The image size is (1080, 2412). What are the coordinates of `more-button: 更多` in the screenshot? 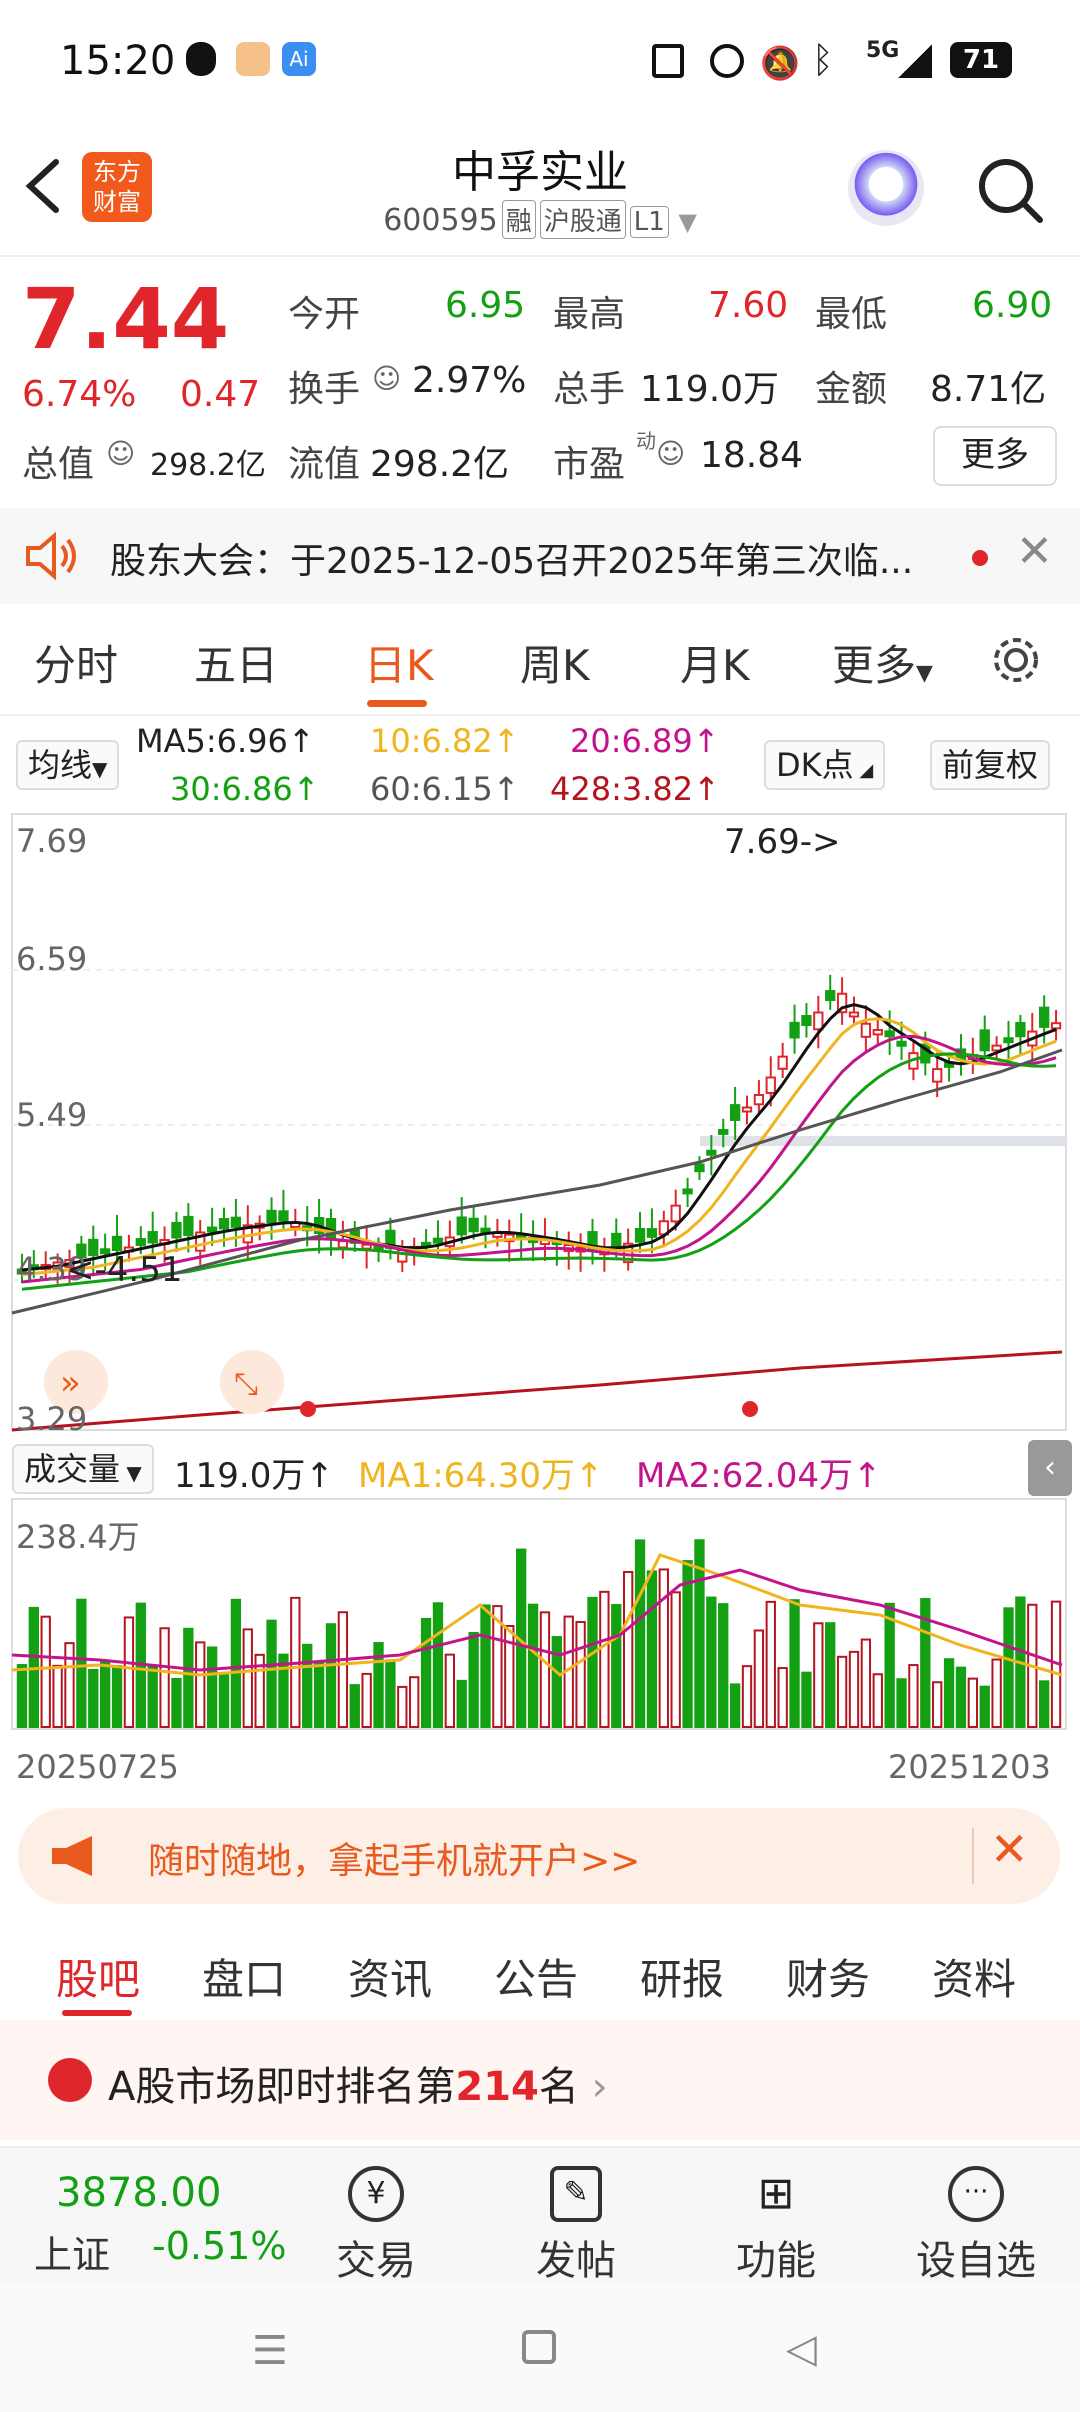 It's located at (995, 456).